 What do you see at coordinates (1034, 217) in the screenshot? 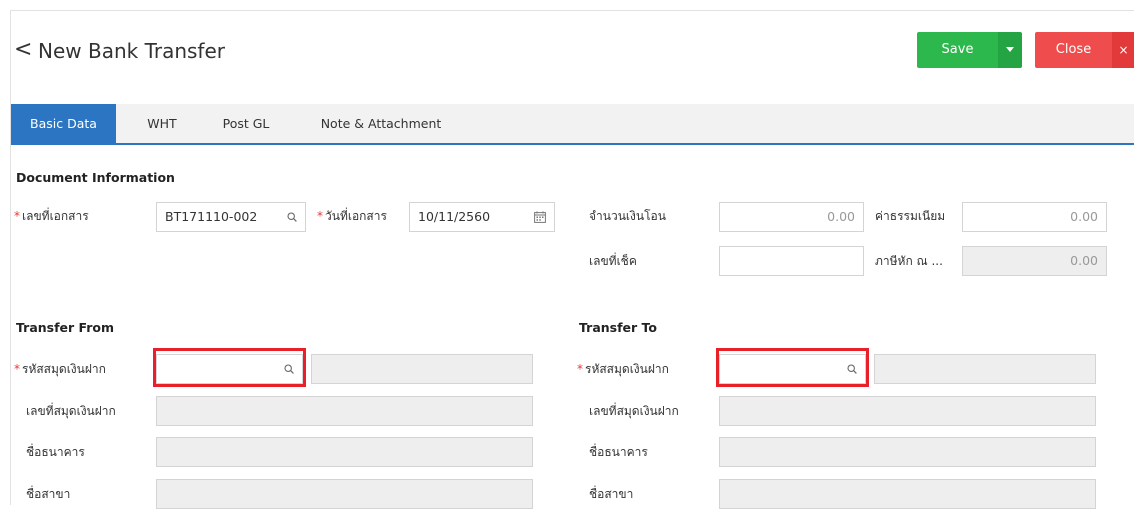
I see `fee-input: 0.00` at bounding box center [1034, 217].